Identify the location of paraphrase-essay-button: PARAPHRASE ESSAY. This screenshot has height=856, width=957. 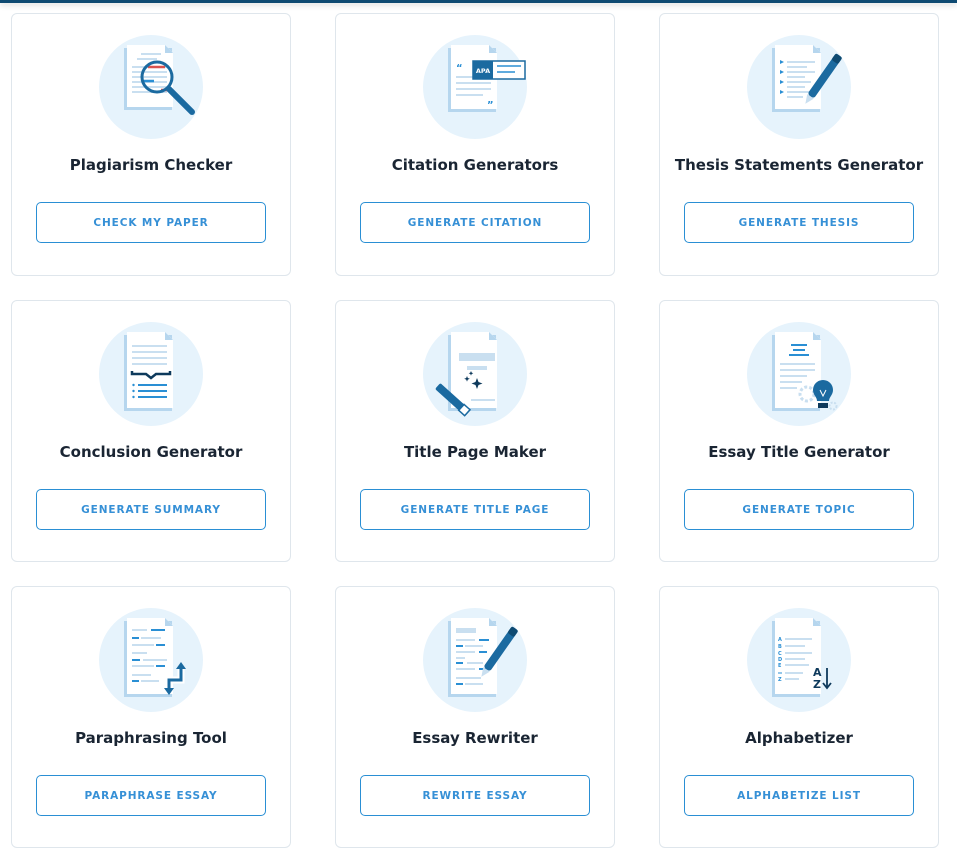
(151, 795).